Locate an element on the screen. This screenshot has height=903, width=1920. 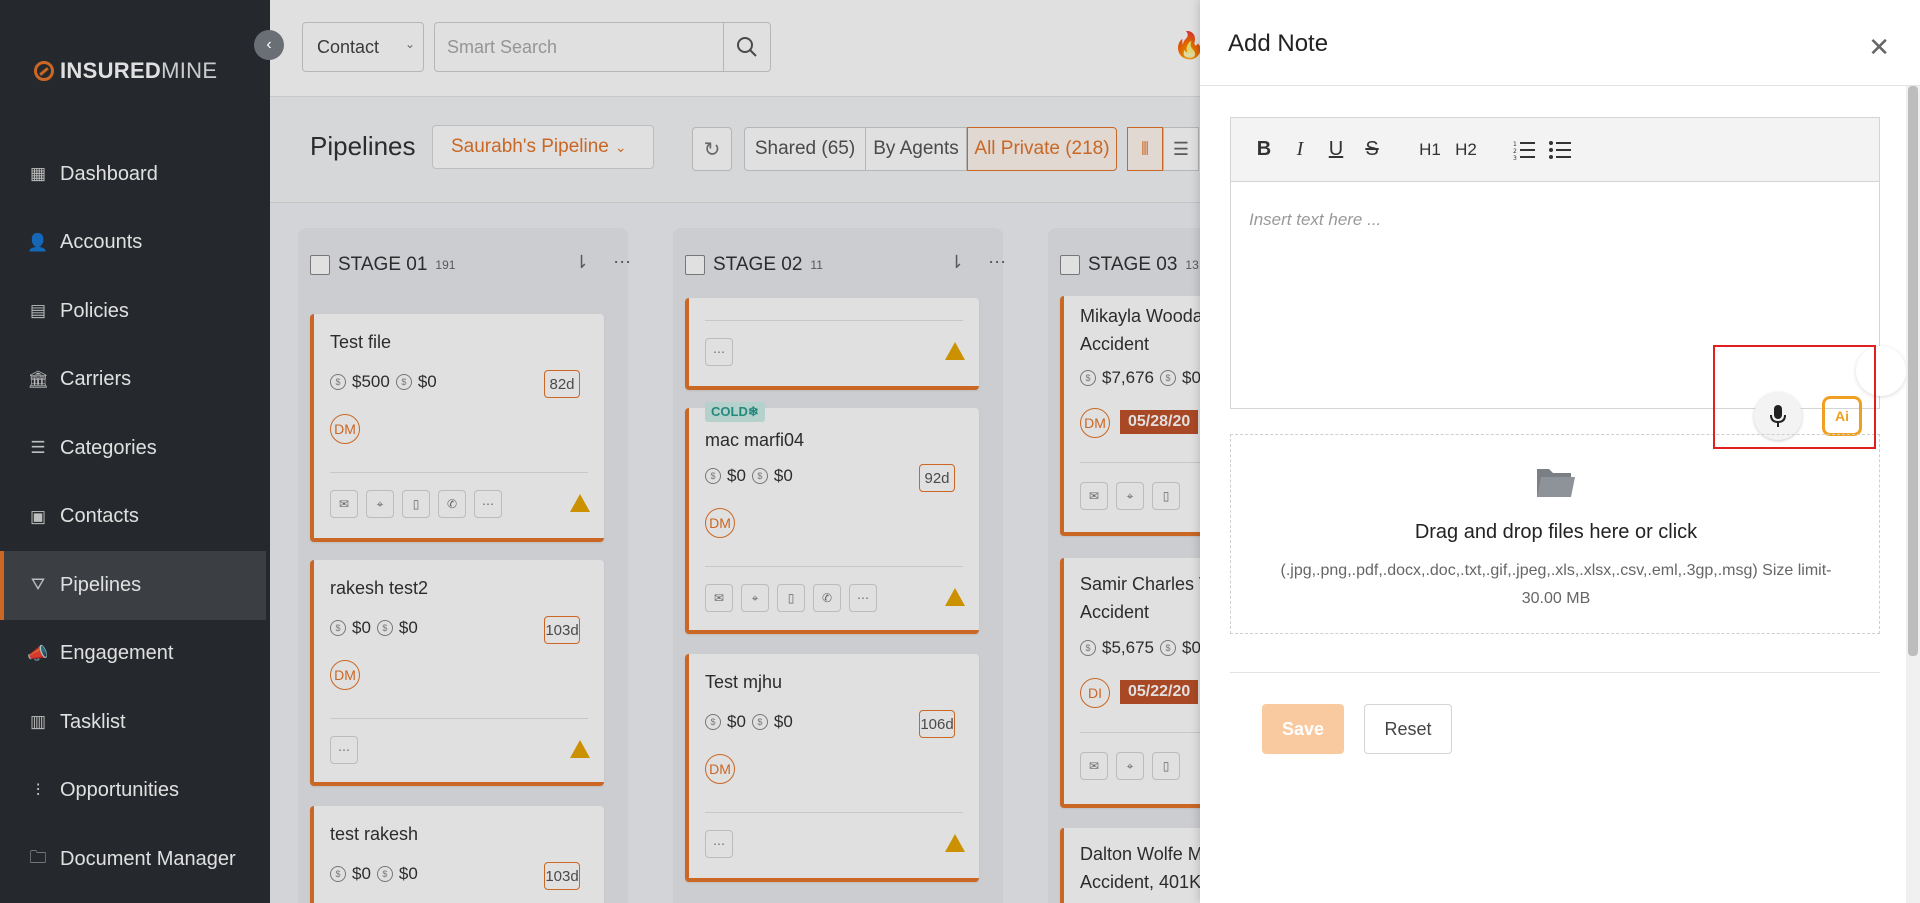
collapse-sidebar-button: ‹ is located at coordinates (269, 45).